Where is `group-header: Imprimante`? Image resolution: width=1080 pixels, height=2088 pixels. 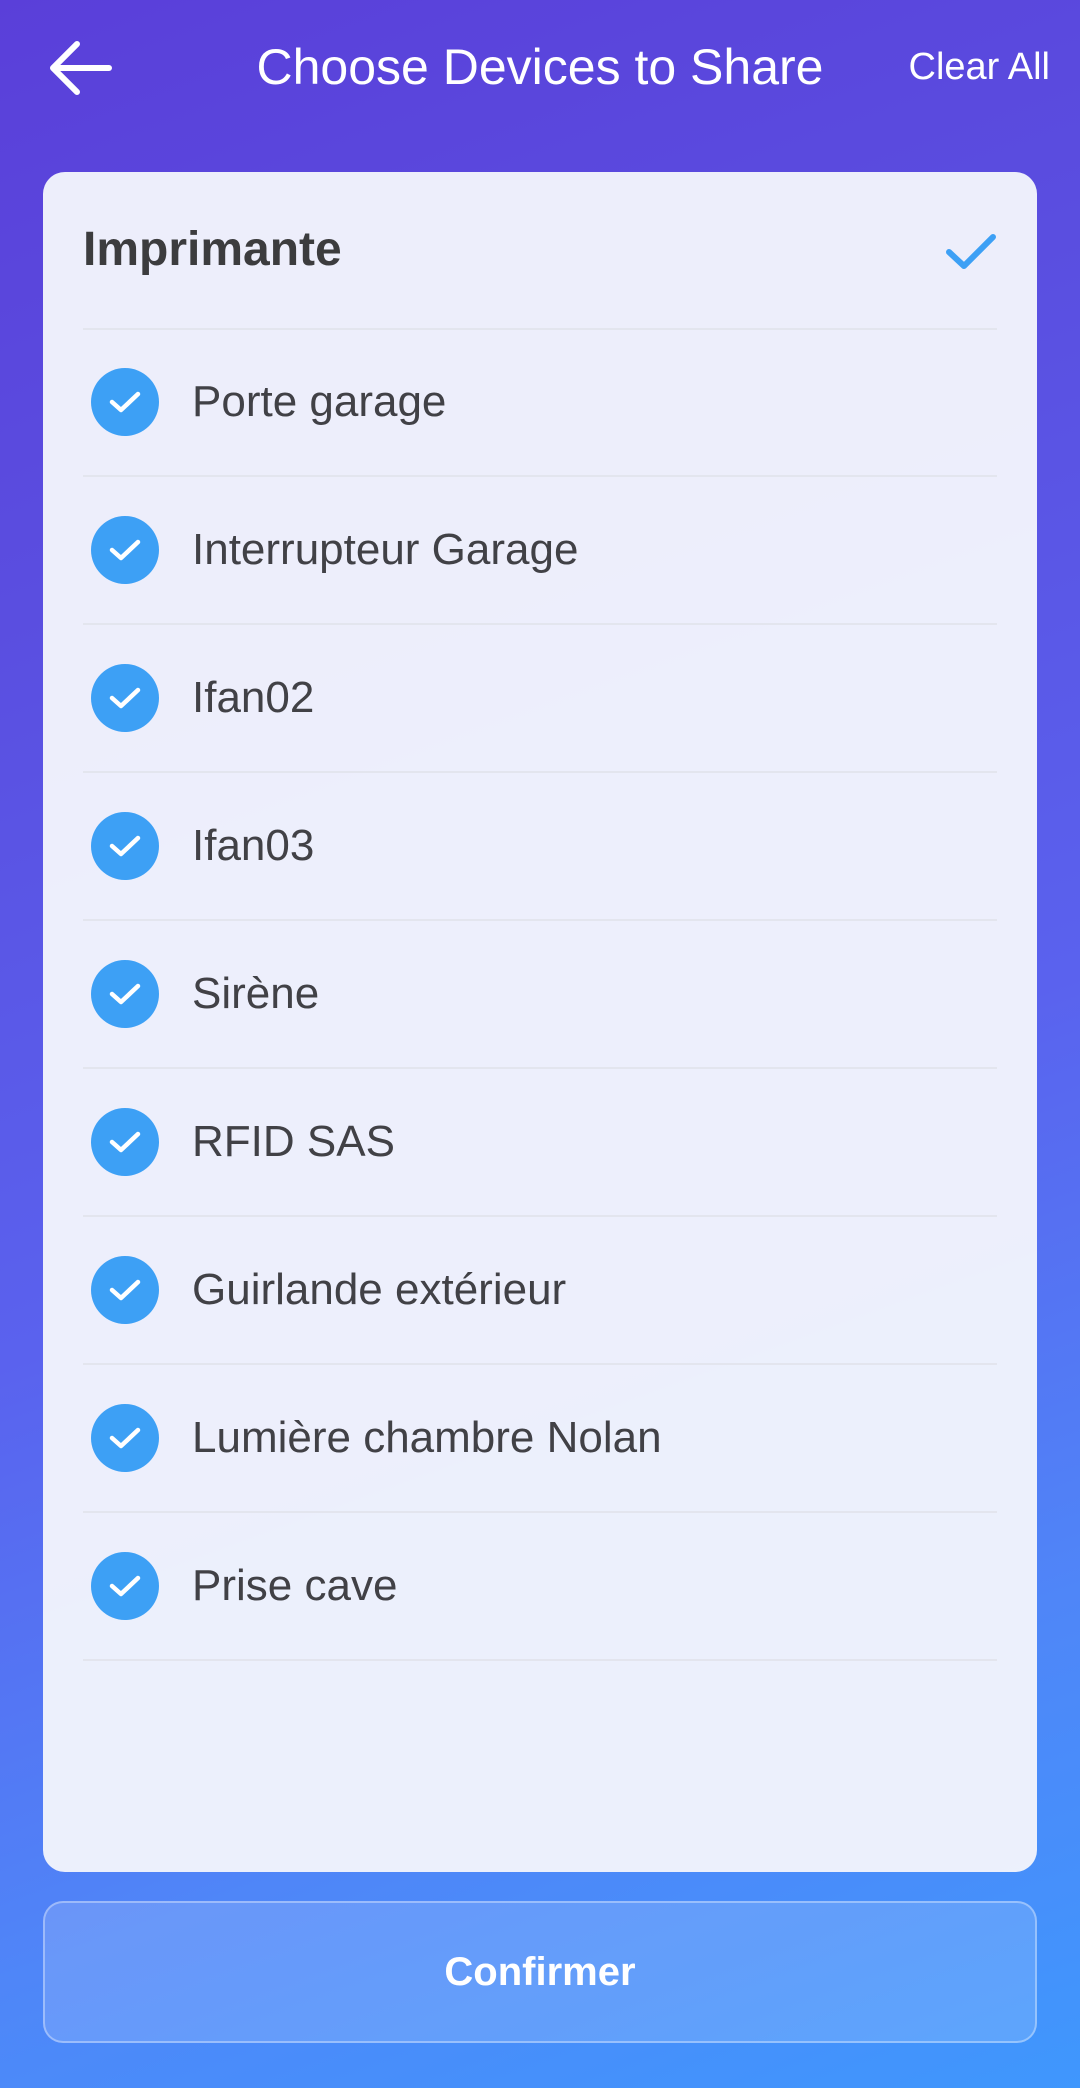 group-header: Imprimante is located at coordinates (540, 251).